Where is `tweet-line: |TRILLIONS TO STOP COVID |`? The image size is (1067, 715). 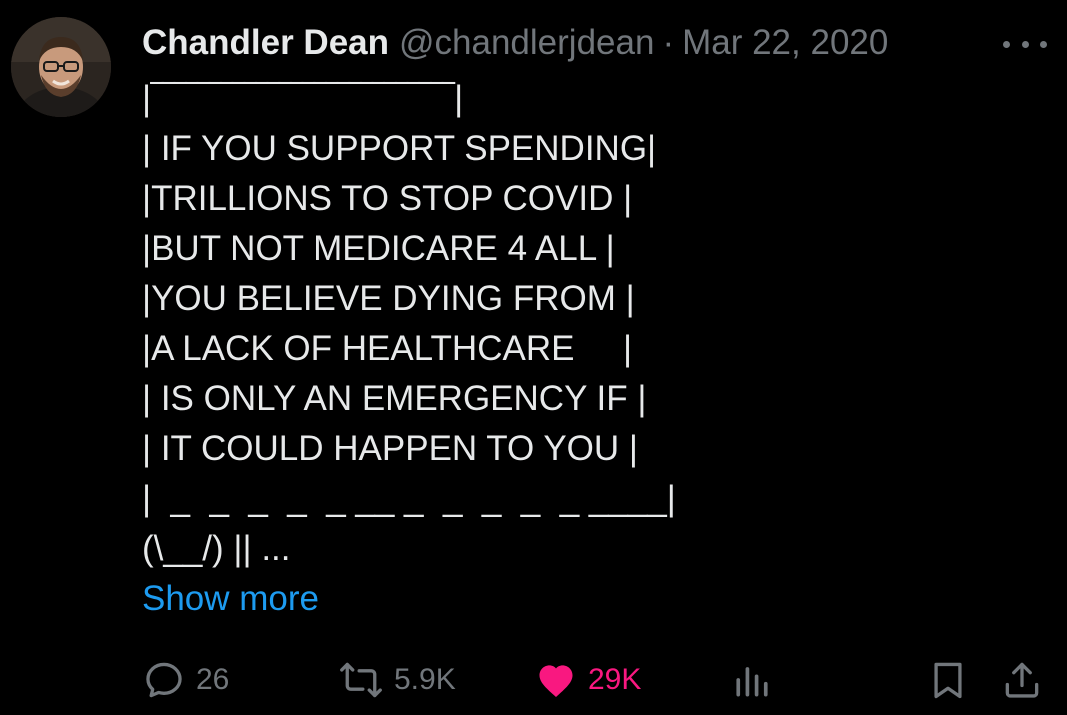
tweet-line: |TRILLIONS TO STOP COVID | is located at coordinates (387, 198).